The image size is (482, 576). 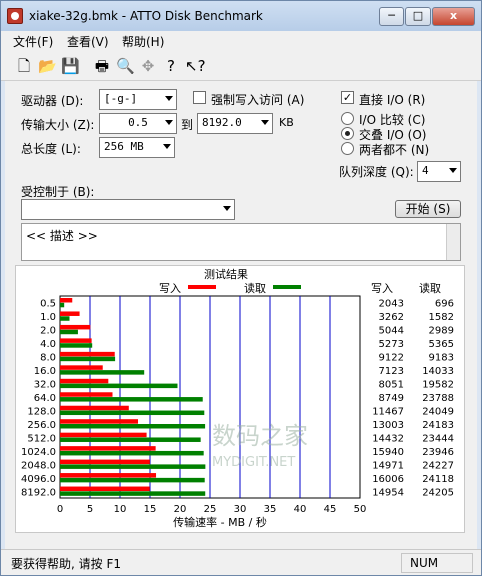 I want to click on write-value: 14954, so click(x=388, y=492).